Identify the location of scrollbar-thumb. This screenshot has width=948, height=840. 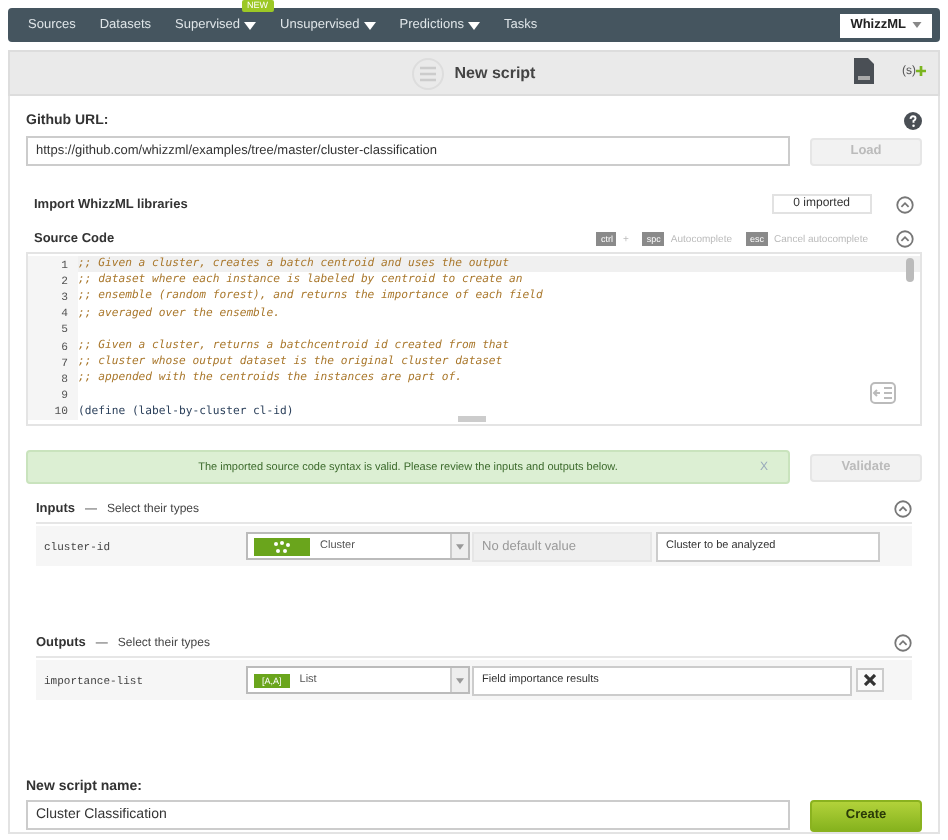
(910, 270).